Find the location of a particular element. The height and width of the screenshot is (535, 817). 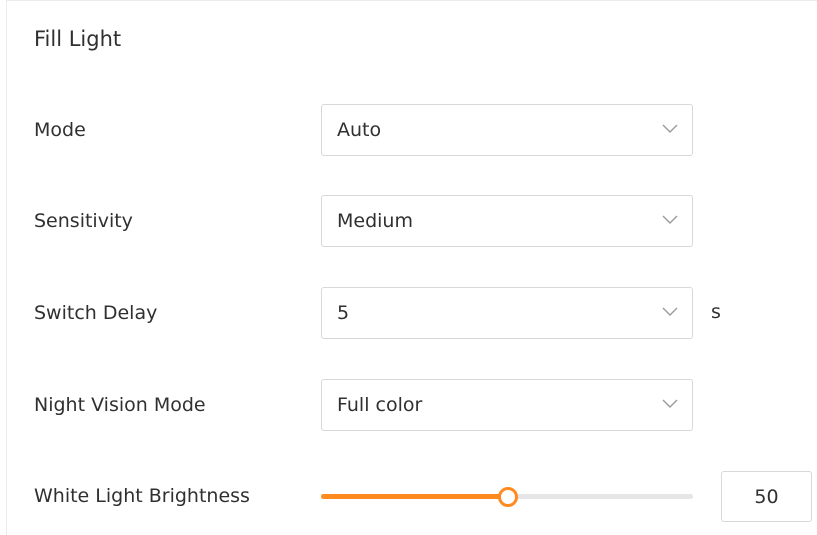

slider-thumb is located at coordinates (508, 497).